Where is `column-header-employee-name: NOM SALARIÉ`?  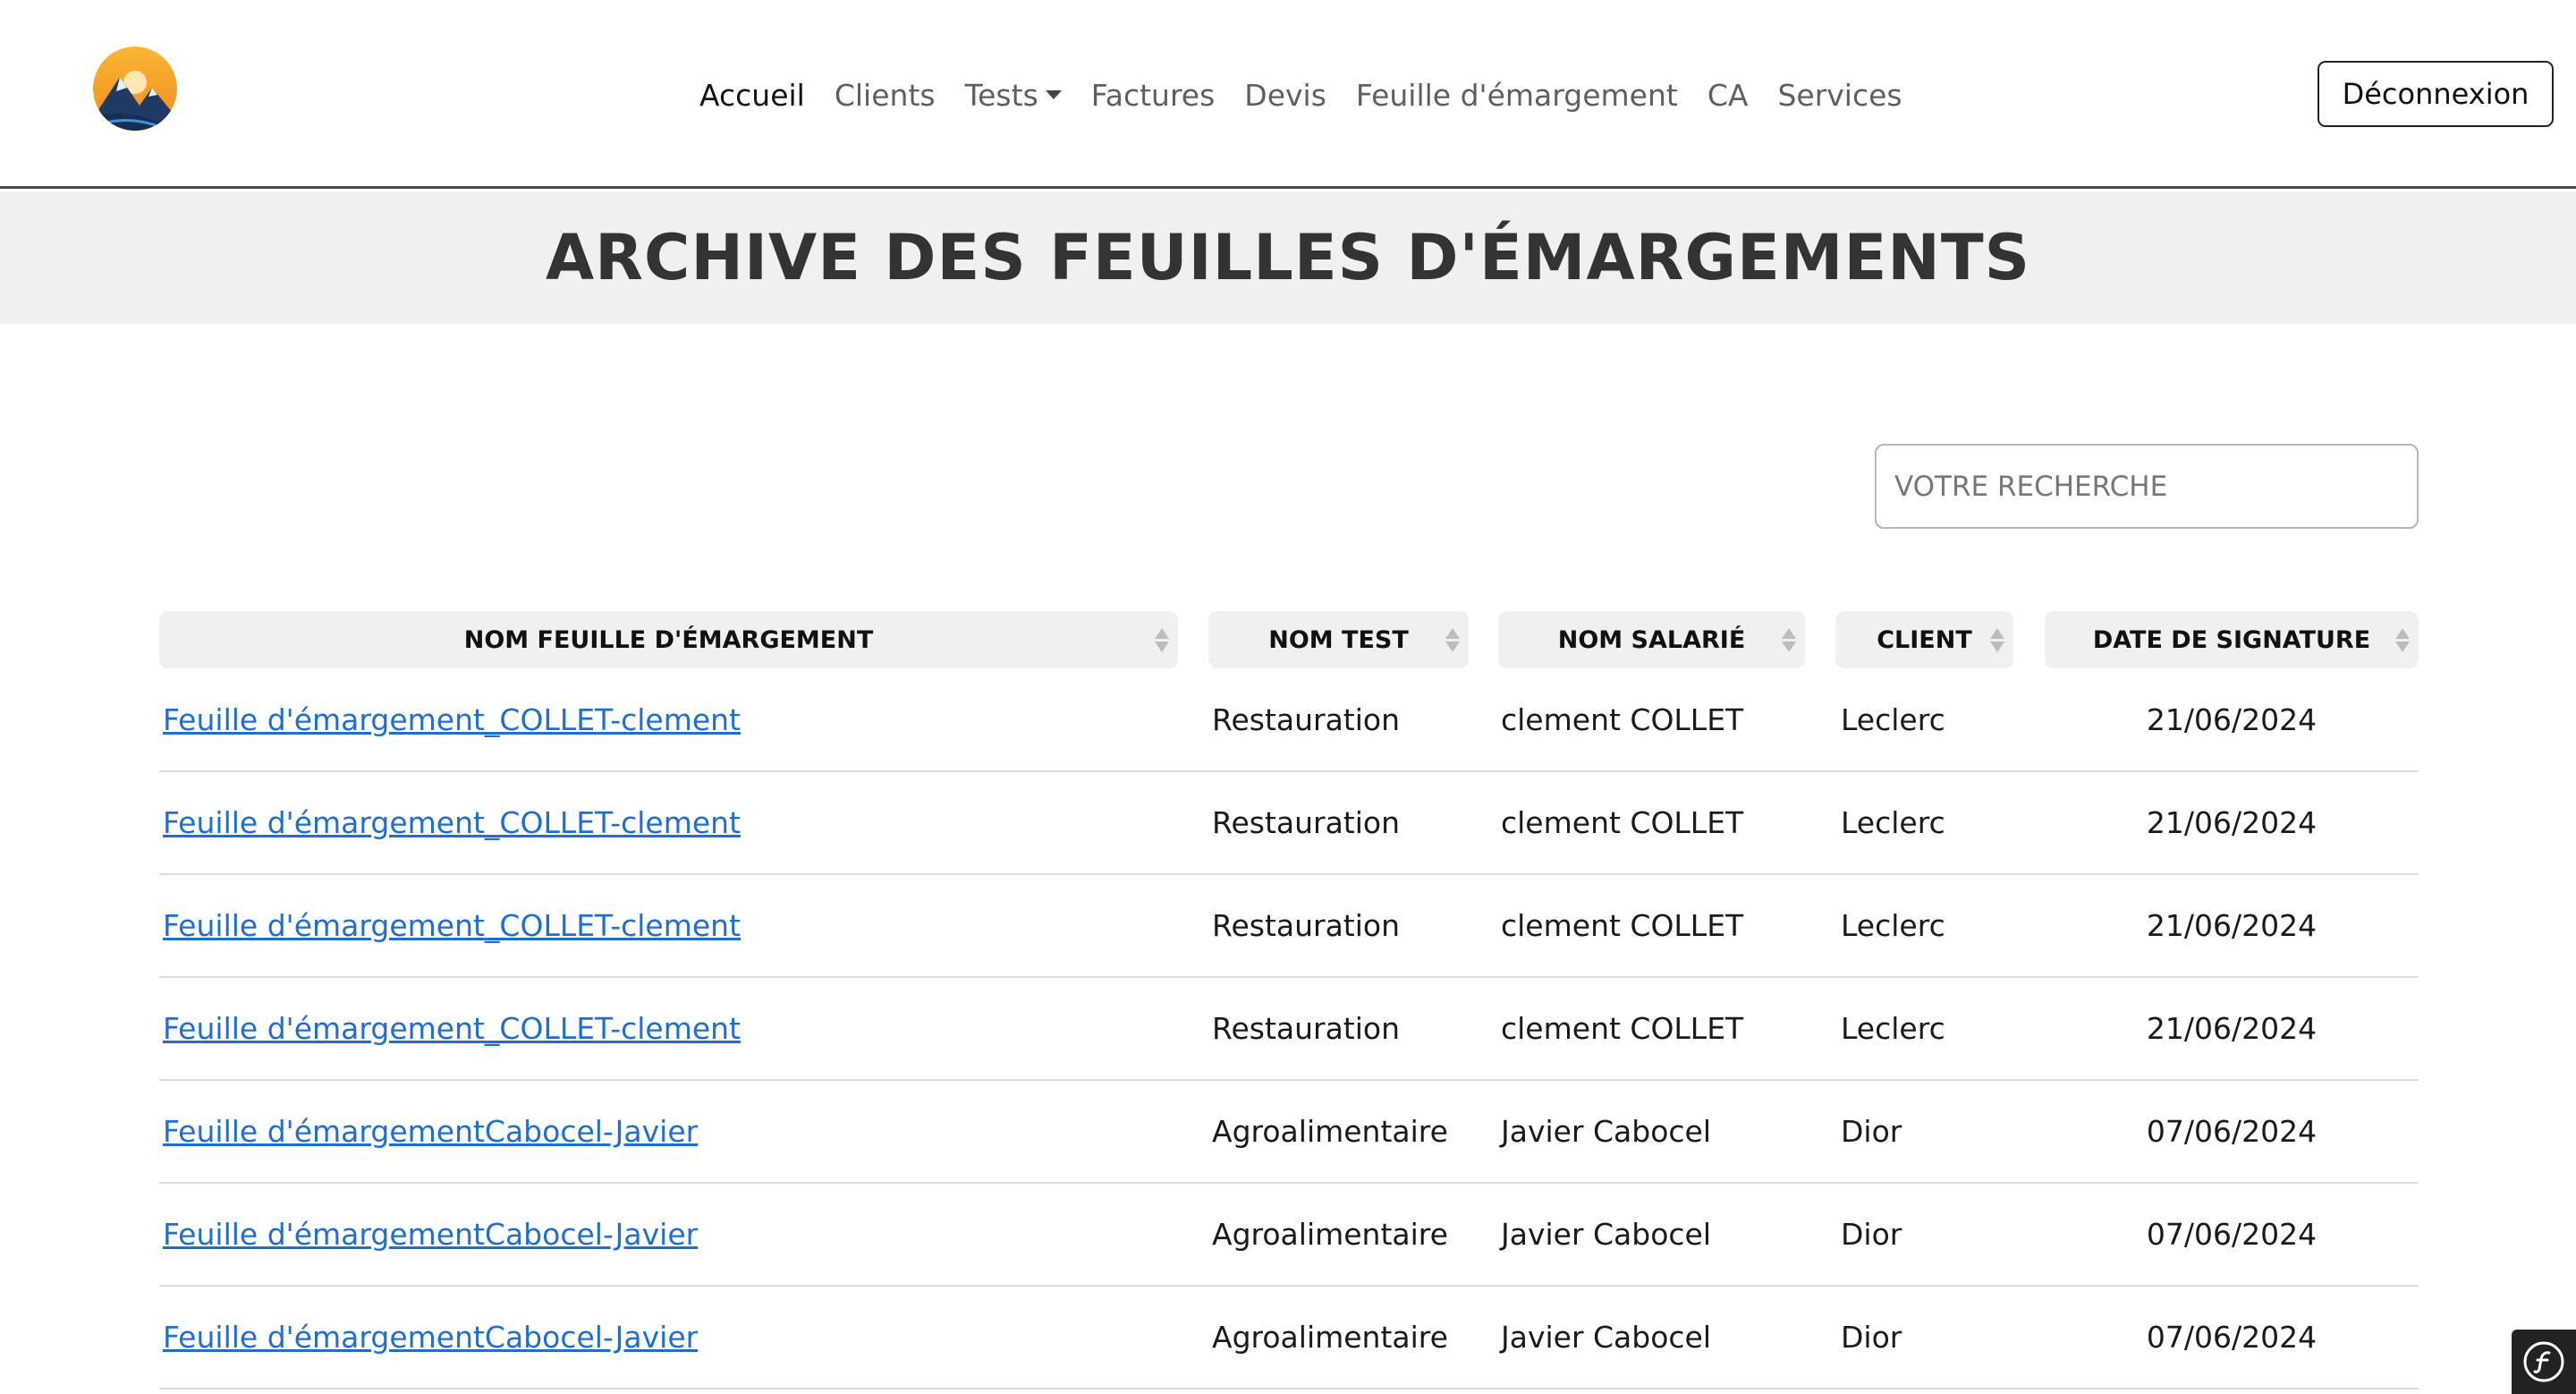 column-header-employee-name: NOM SALARIÉ is located at coordinates (1651, 639).